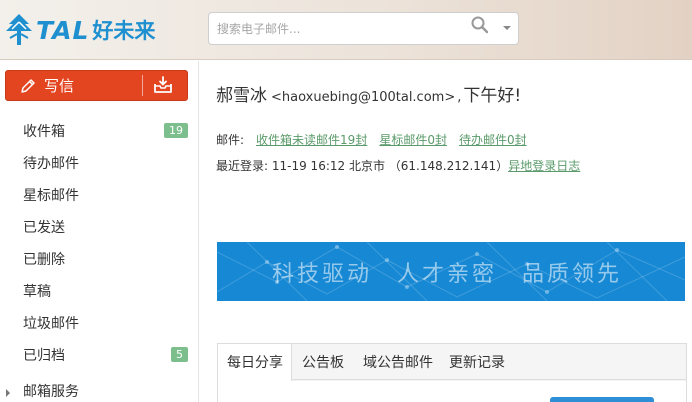 The image size is (692, 402). Describe the element at coordinates (493, 140) in the screenshot. I see `todo-mail-link: 待办邮件0封` at that location.